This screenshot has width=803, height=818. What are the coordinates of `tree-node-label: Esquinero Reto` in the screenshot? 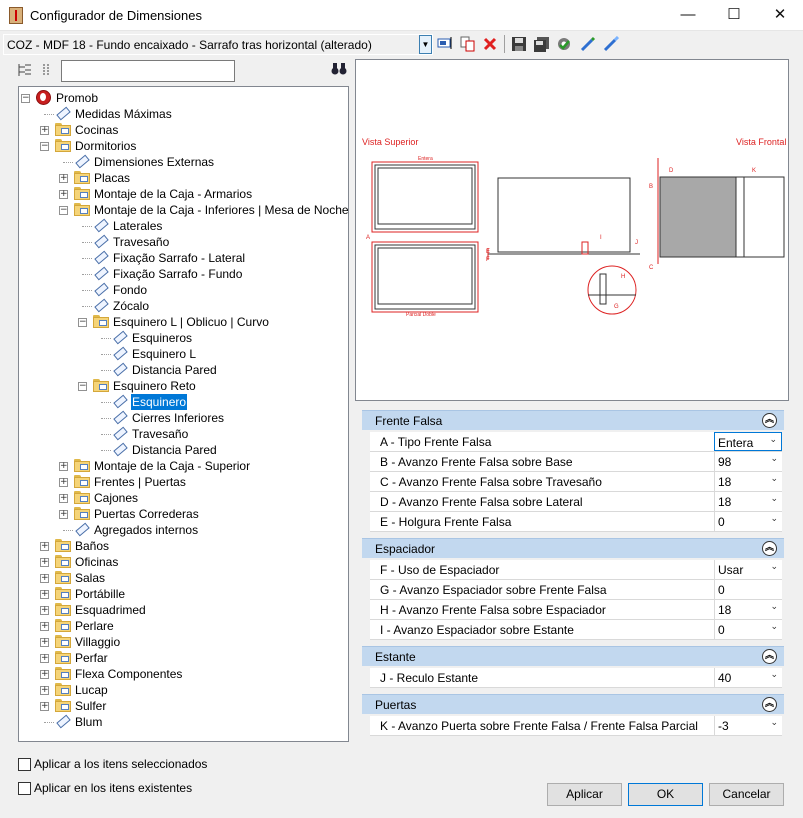 It's located at (154, 386).